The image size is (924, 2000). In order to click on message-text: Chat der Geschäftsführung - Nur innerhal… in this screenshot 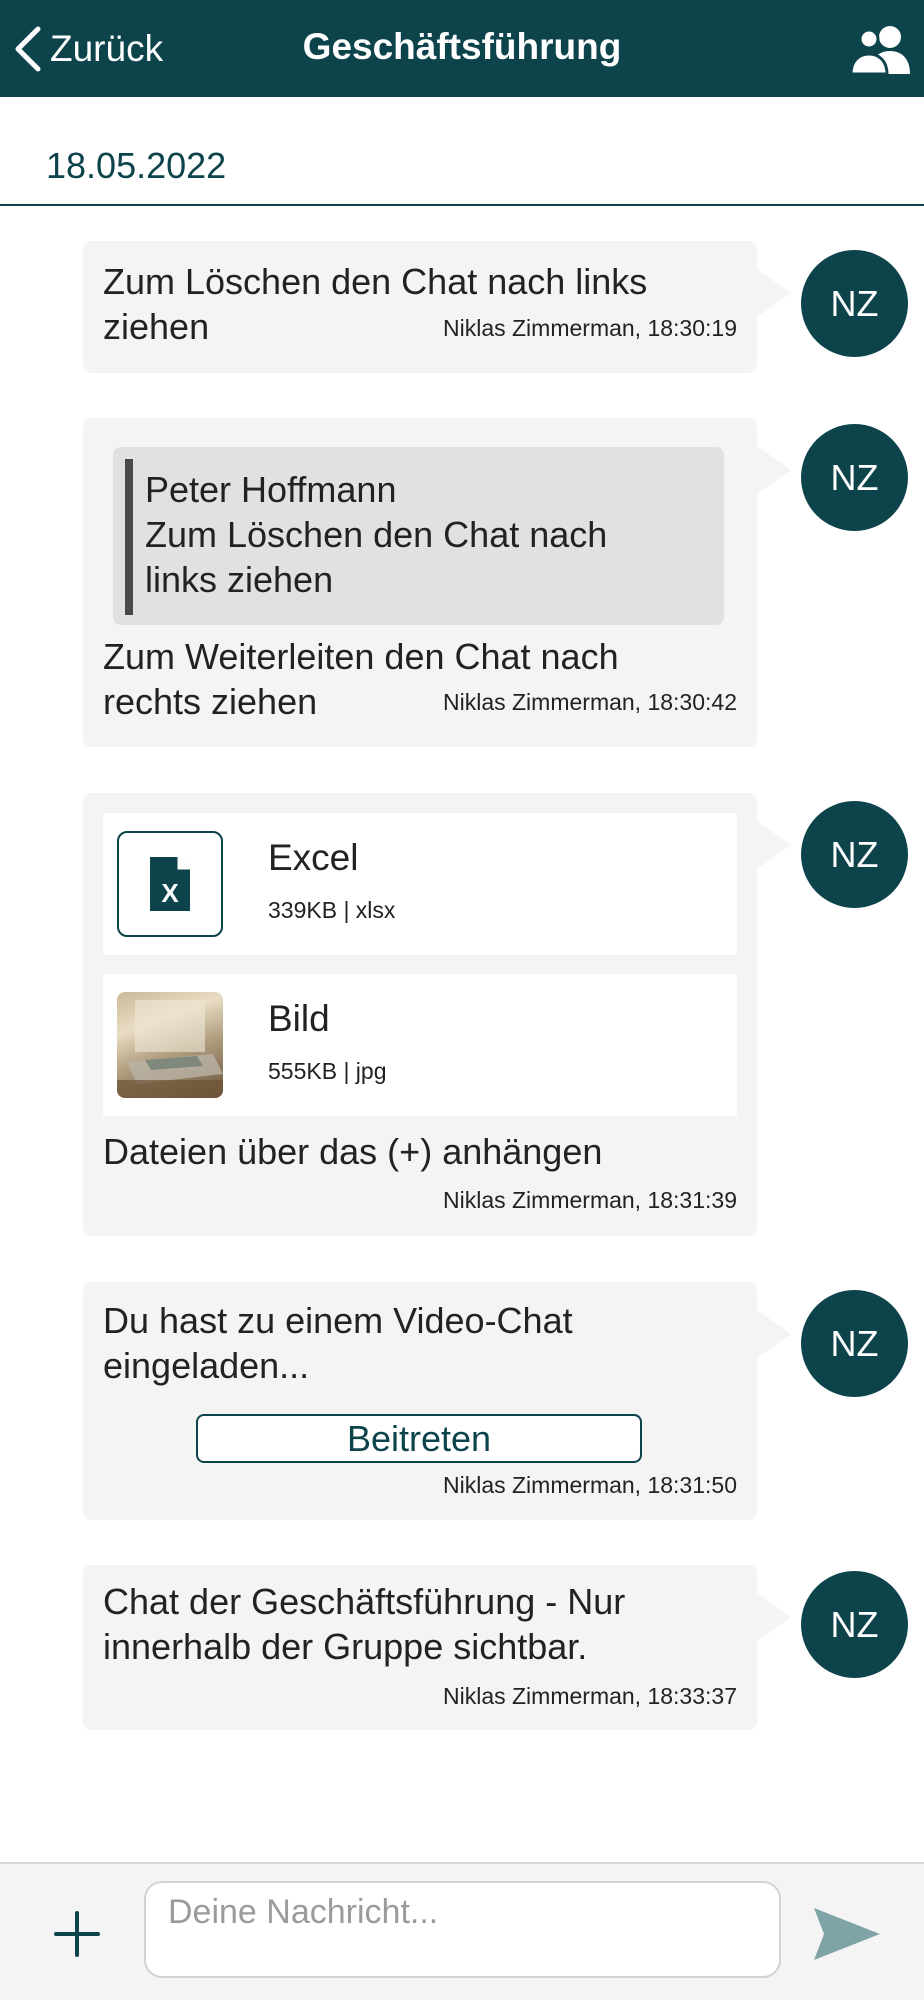, I will do `click(364, 1624)`.